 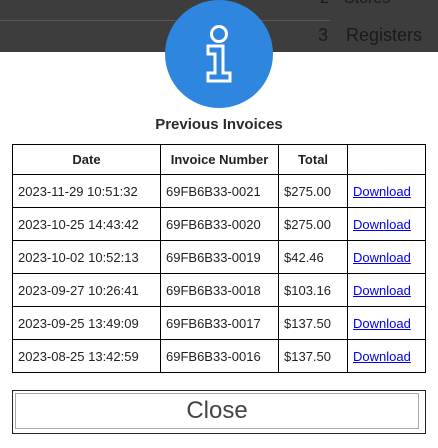 I want to click on background-label: Registers, so click(x=384, y=35).